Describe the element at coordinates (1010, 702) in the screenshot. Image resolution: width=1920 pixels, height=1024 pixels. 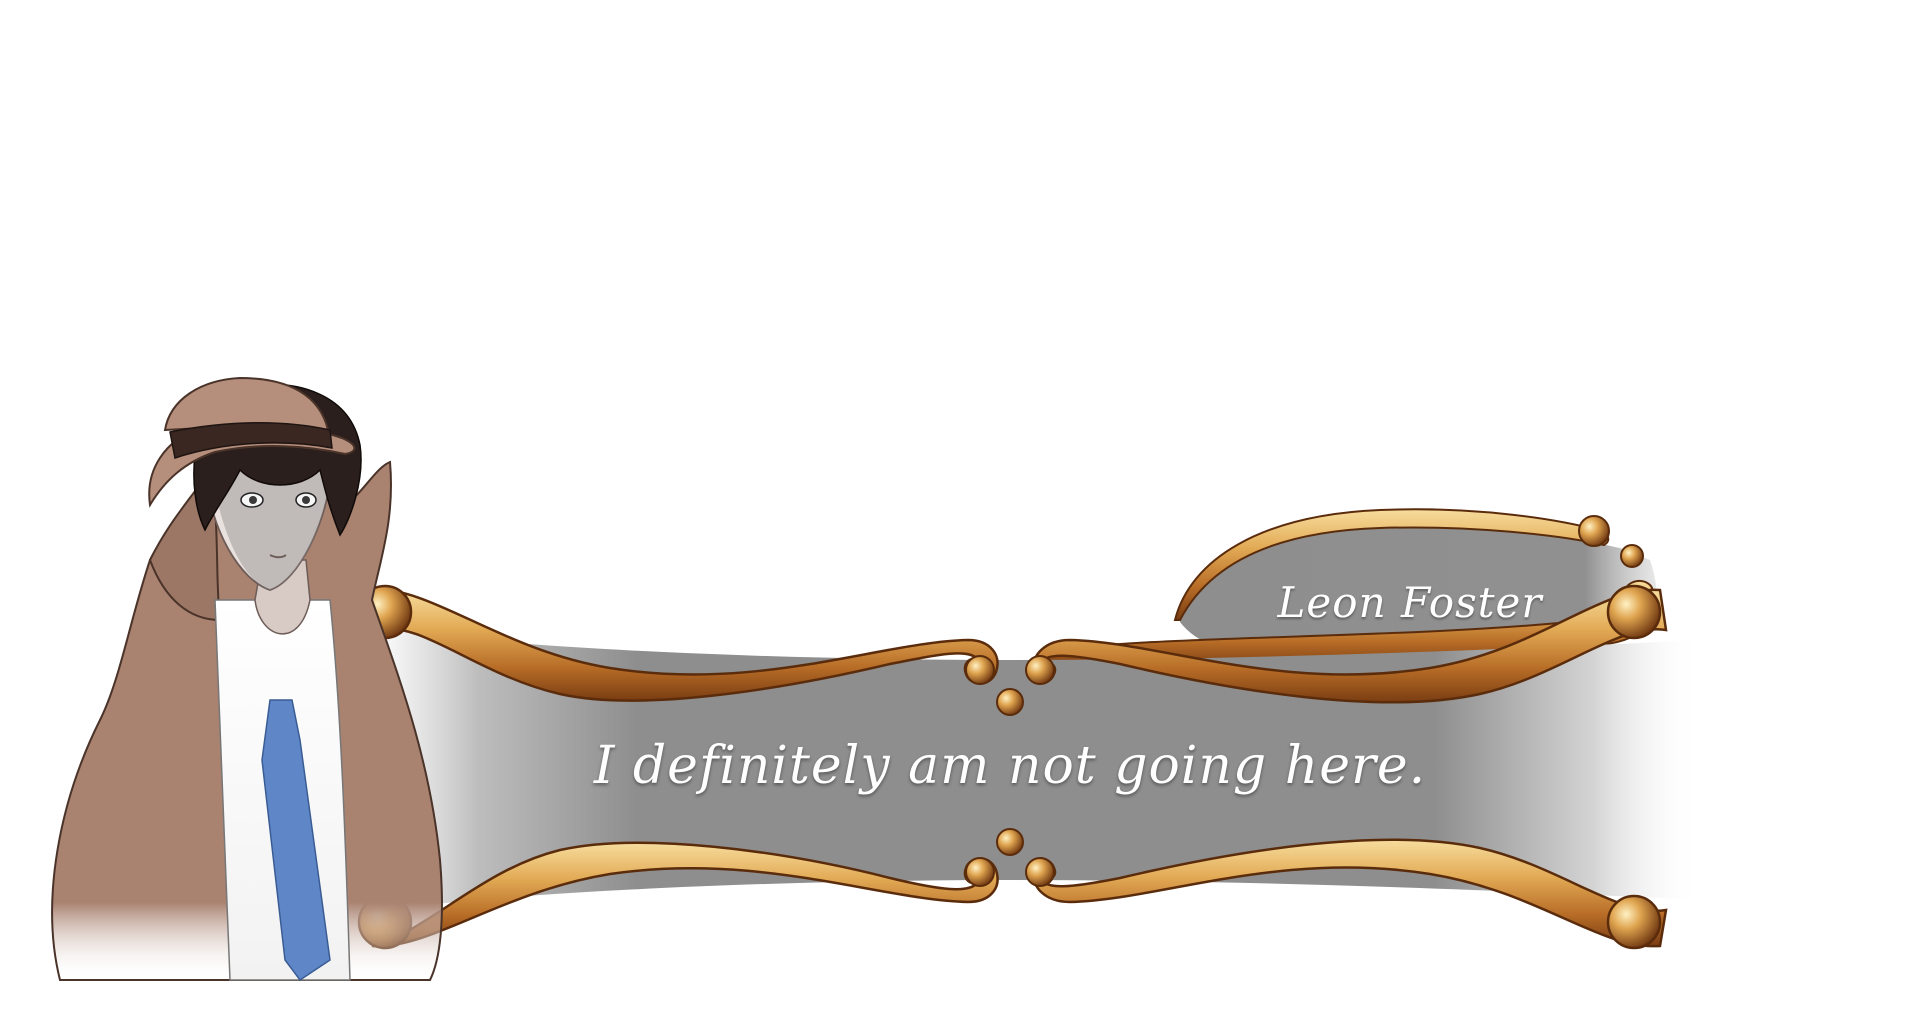
I see `top-center-bead` at that location.